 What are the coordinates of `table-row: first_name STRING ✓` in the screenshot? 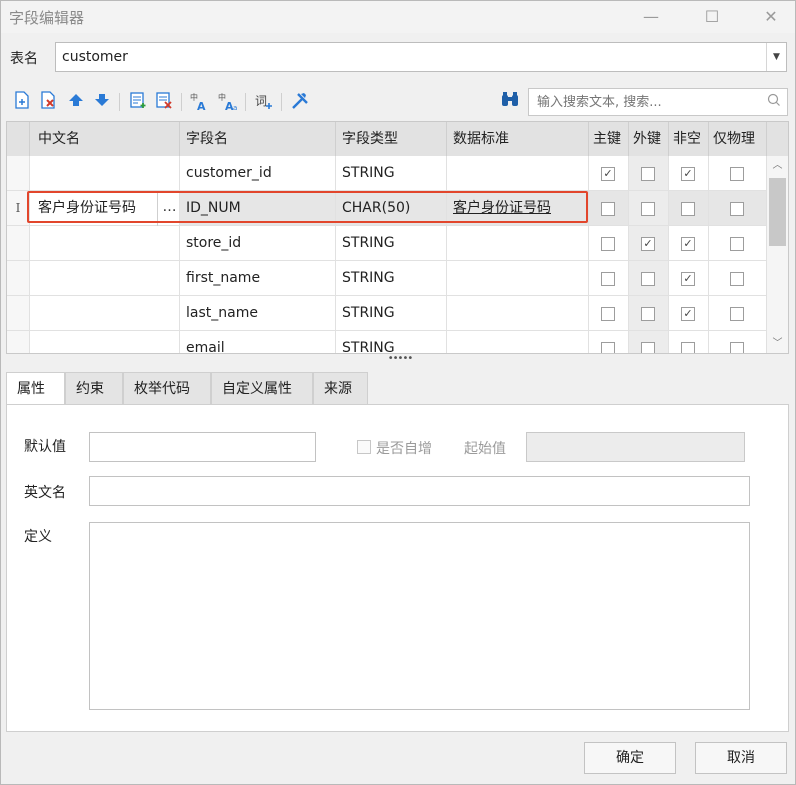 It's located at (387, 278).